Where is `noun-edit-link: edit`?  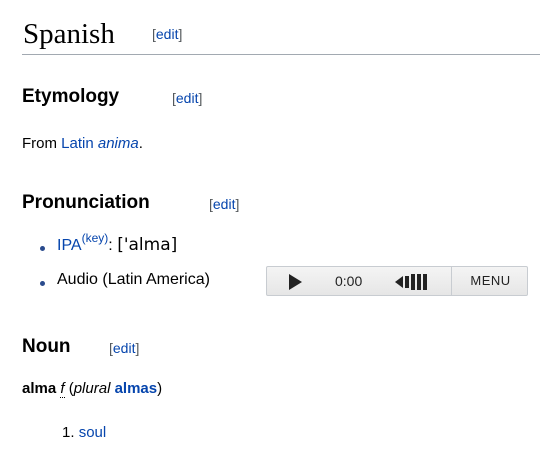
noun-edit-link: edit is located at coordinates (124, 348).